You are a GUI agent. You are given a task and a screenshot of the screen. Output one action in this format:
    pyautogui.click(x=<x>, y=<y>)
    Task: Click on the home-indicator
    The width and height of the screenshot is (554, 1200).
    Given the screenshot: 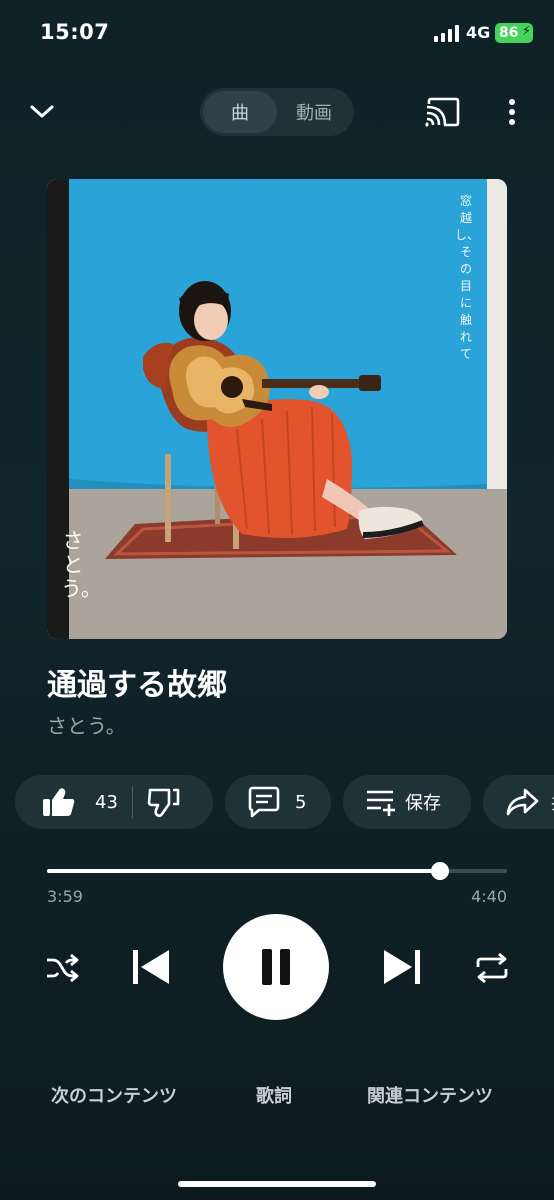 What is the action you would take?
    pyautogui.click(x=277, y=1184)
    